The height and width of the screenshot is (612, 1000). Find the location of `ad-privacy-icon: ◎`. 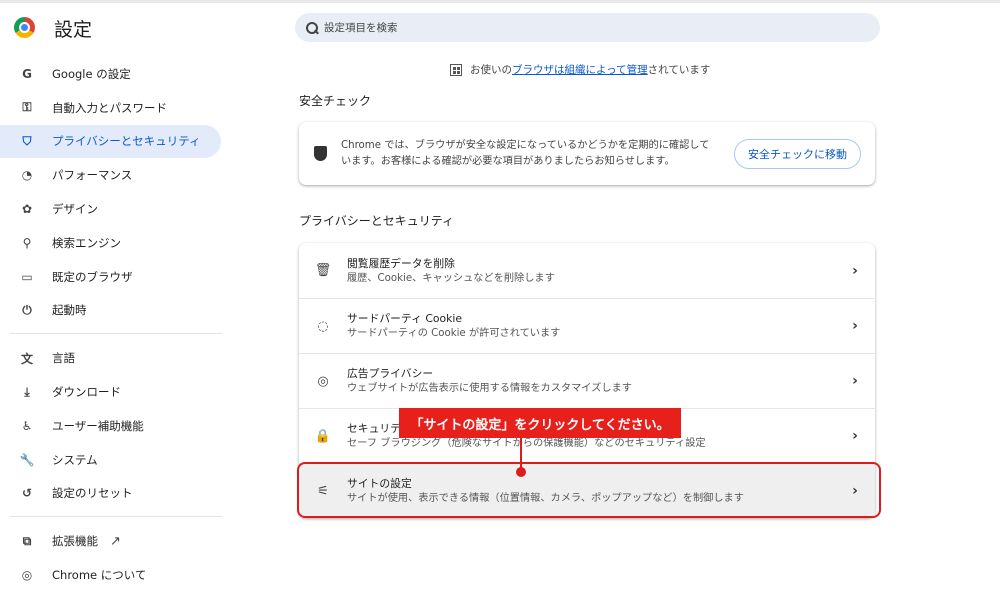

ad-privacy-icon: ◎ is located at coordinates (323, 381).